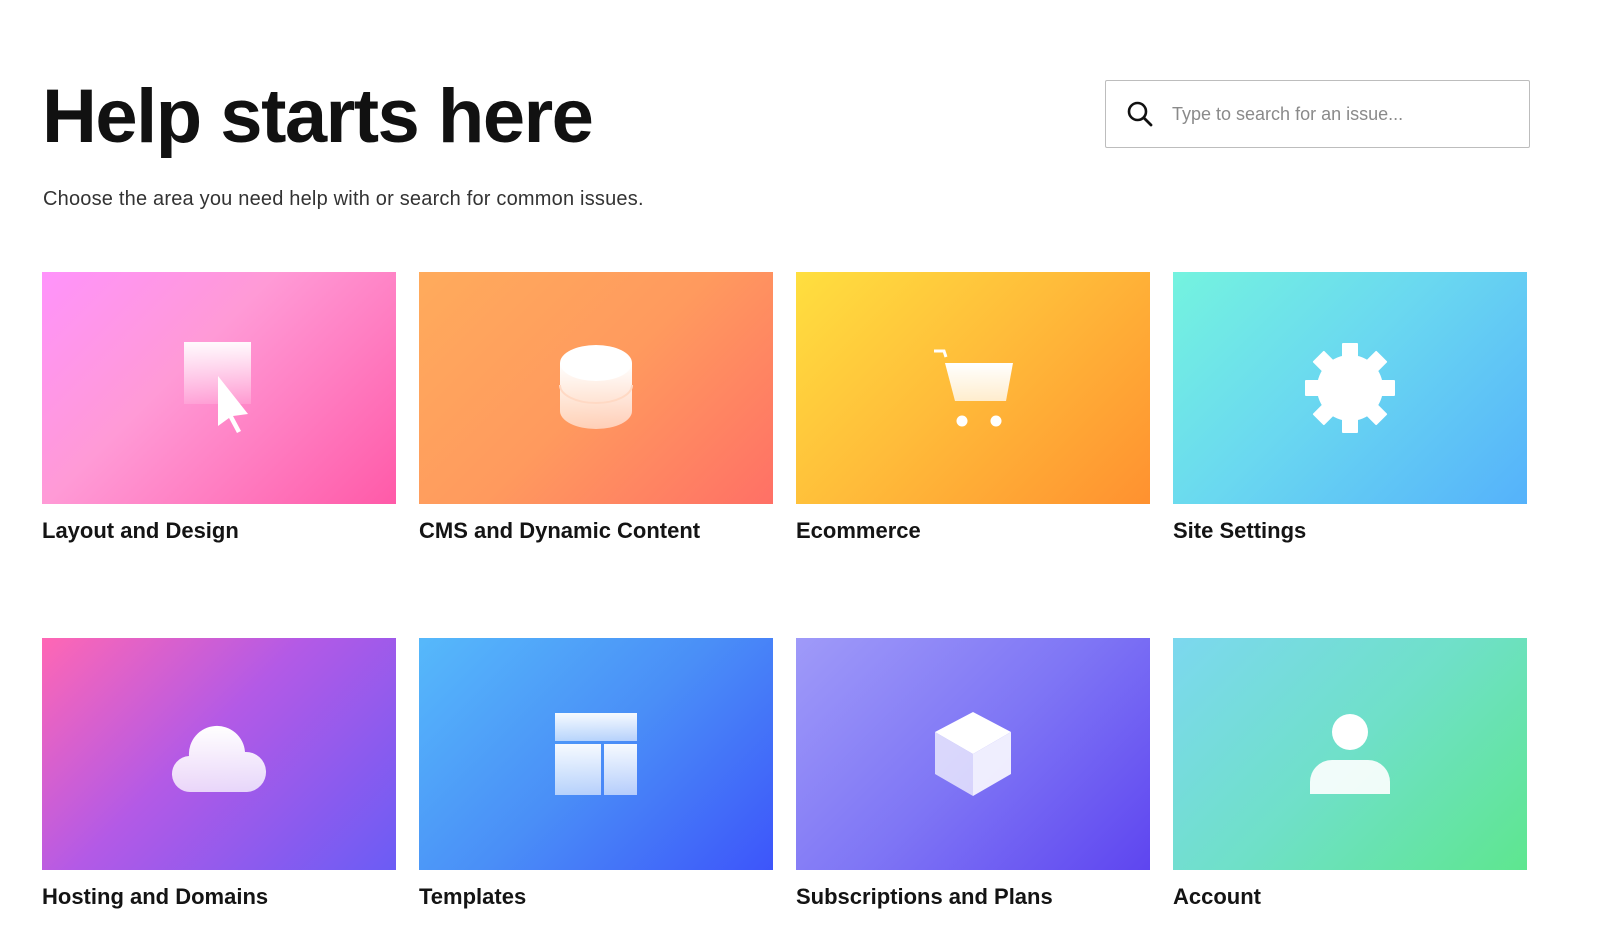  I want to click on category-card-ecommerce: Ecommerce, so click(973, 408).